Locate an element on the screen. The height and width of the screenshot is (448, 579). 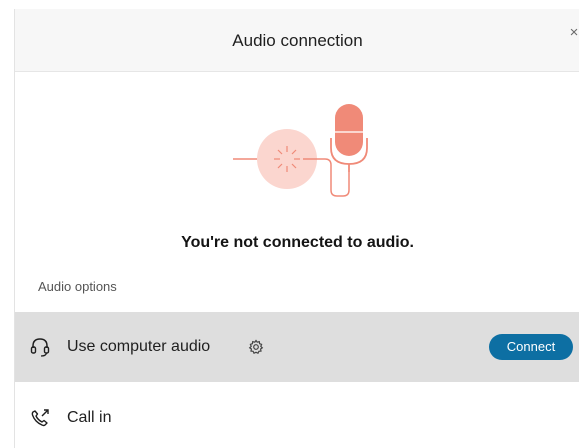
call-in-option: Call in is located at coordinates (297, 415).